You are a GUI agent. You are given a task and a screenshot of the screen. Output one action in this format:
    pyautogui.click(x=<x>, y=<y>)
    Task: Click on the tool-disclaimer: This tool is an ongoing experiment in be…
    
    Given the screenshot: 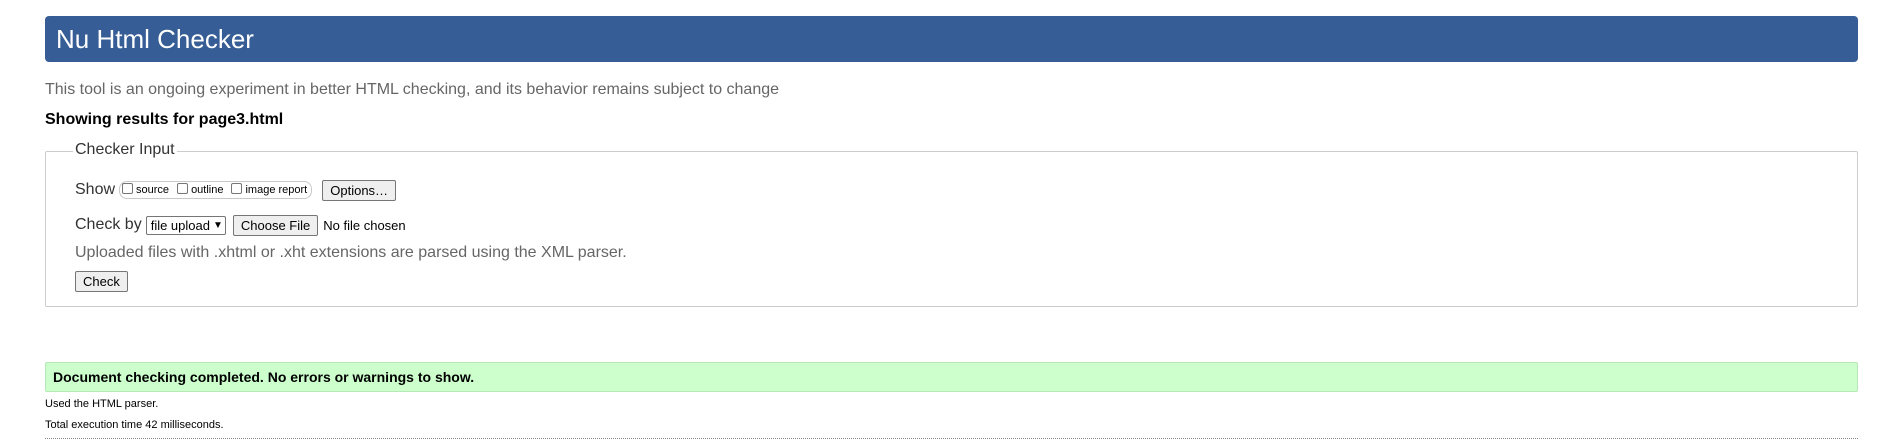 What is the action you would take?
    pyautogui.click(x=412, y=89)
    